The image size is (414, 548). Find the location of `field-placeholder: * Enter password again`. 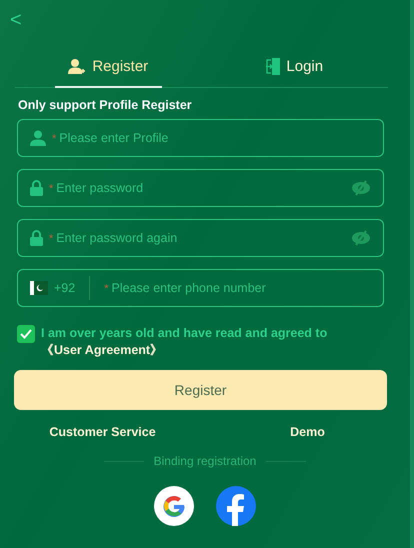

field-placeholder: * Enter password again is located at coordinates (113, 238).